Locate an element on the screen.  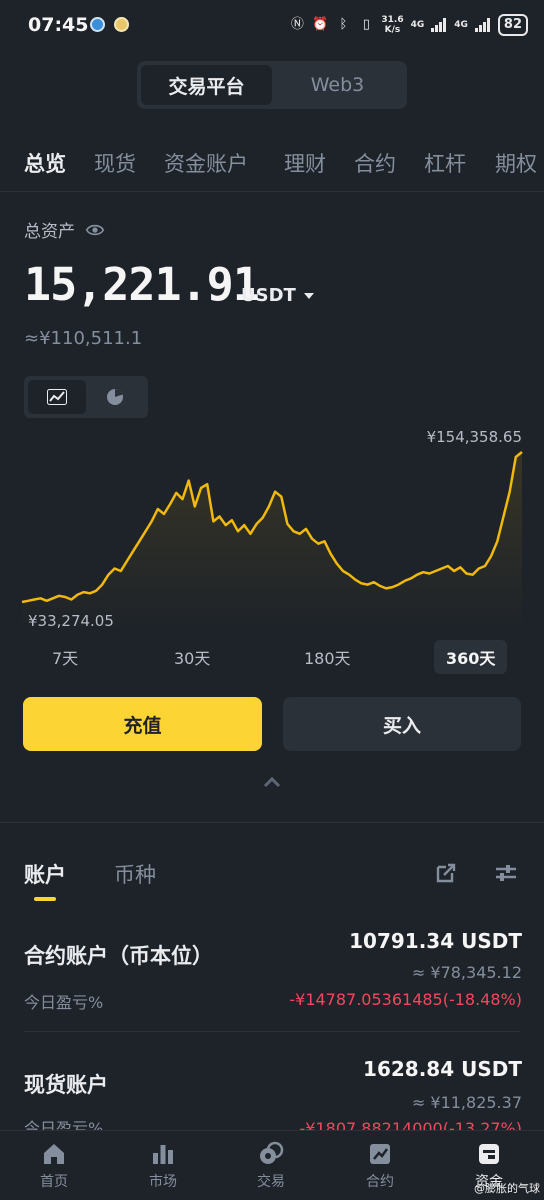
range-360d: 360天 is located at coordinates (471, 657).